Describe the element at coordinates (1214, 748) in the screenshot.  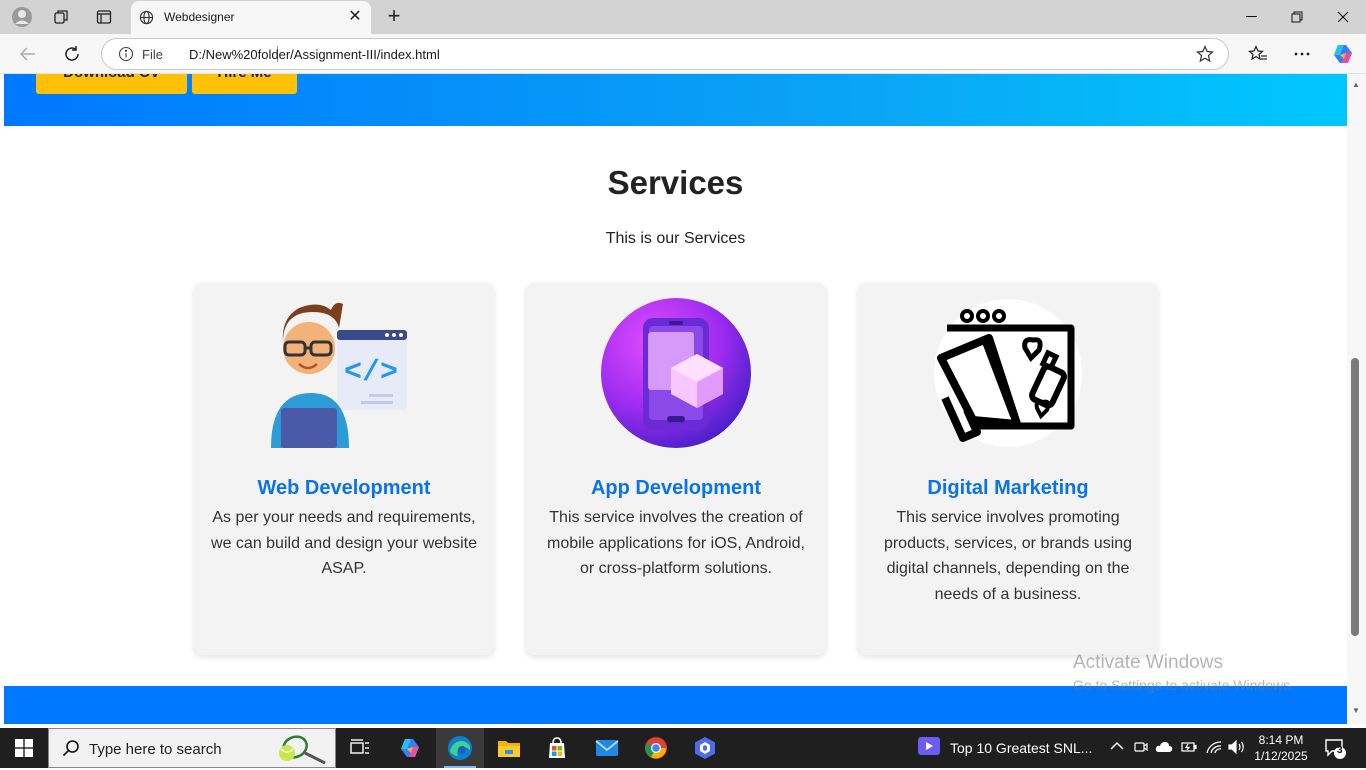
I see `wifi-icon` at that location.